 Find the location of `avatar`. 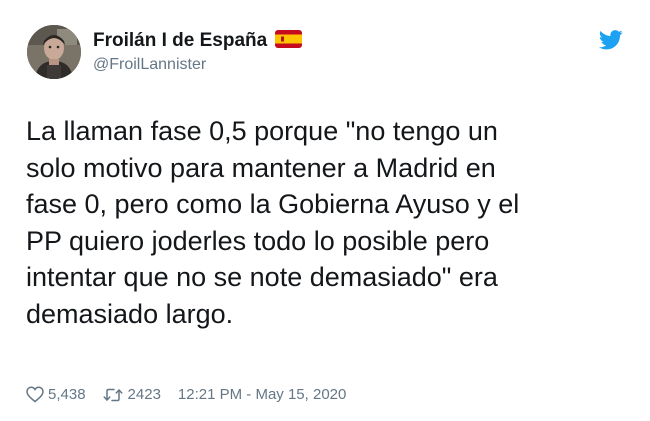

avatar is located at coordinates (54, 52).